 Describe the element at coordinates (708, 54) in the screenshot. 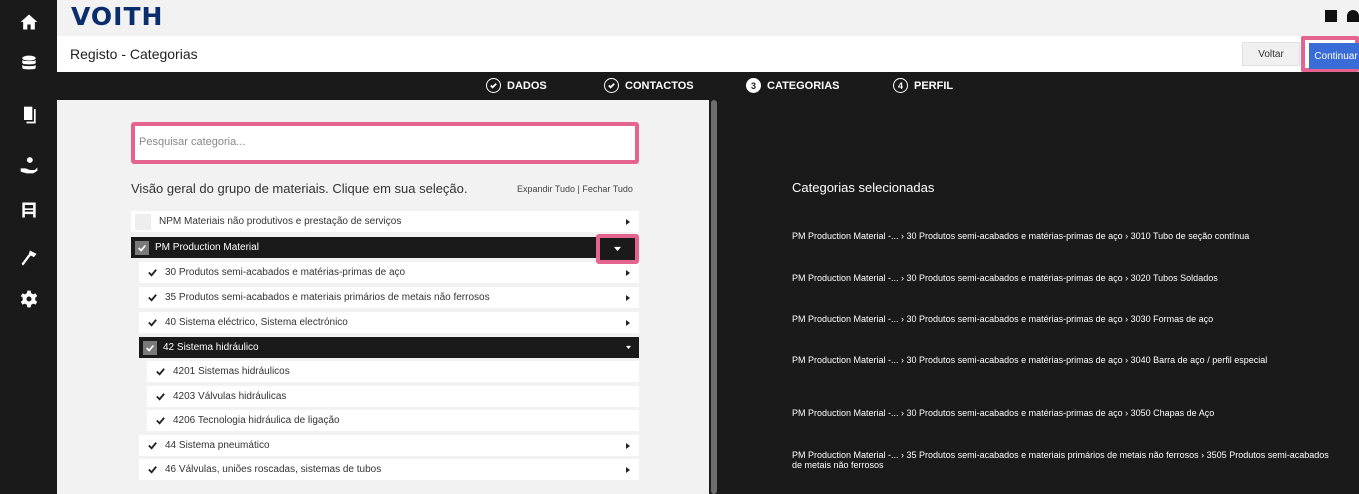

I see `title-bar: Registo - Categorias Voltar Continuar` at that location.